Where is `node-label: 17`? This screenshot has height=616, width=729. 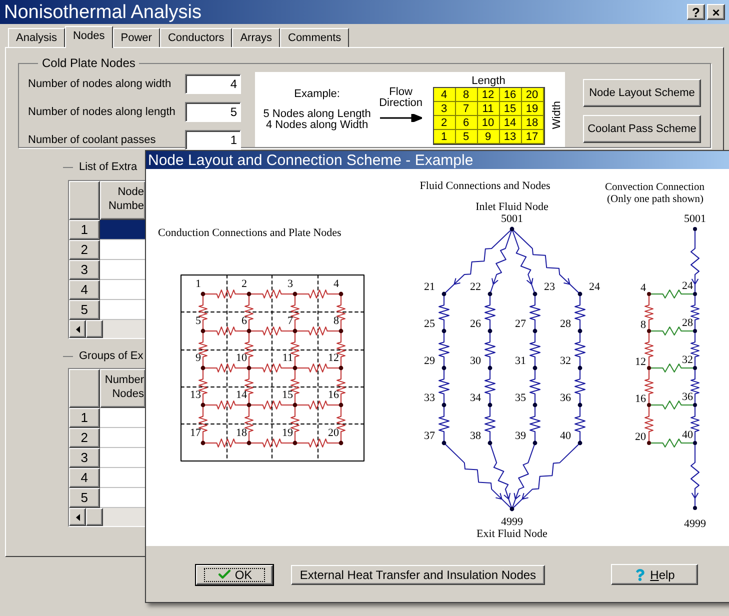
node-label: 17 is located at coordinates (195, 433).